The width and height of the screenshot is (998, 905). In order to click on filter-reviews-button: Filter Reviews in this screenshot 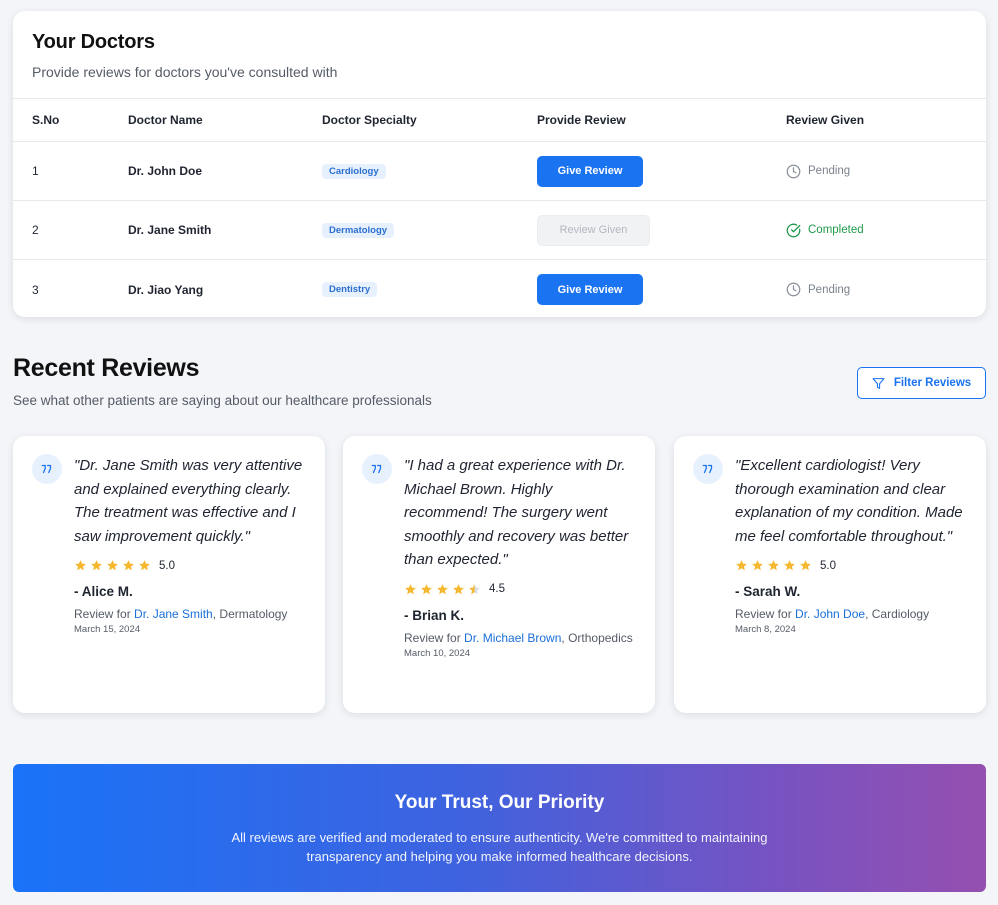, I will do `click(921, 383)`.